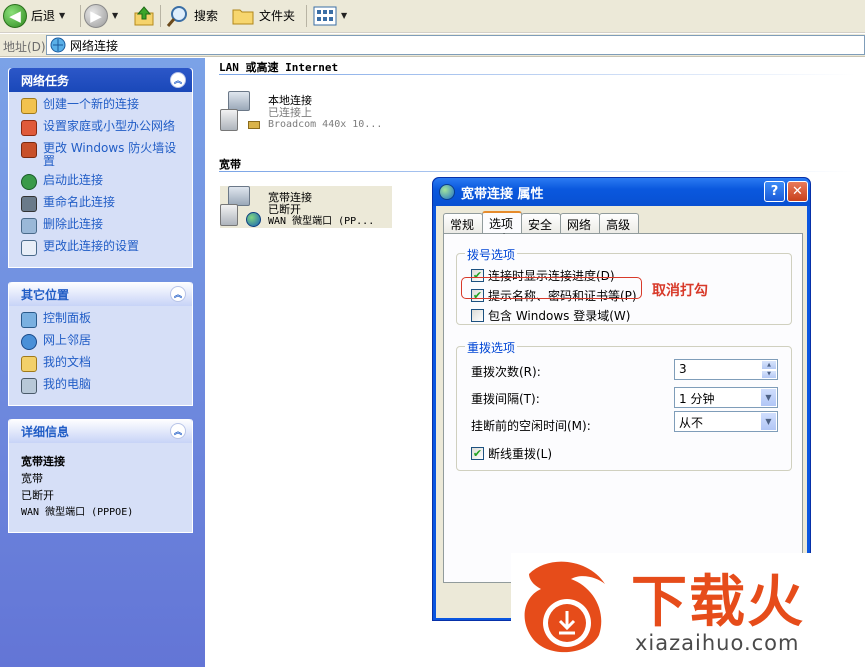 The image size is (865, 667). What do you see at coordinates (45, 80) in the screenshot?
I see `panel-title: 网络任务` at bounding box center [45, 80].